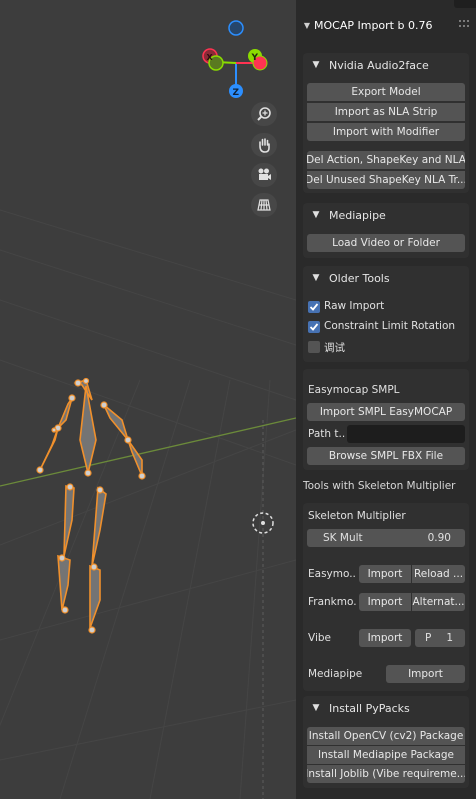 The height and width of the screenshot is (799, 476). I want to click on del-action-shapekey-button: Del Action, ShapeKey and NLA, so click(386, 160).